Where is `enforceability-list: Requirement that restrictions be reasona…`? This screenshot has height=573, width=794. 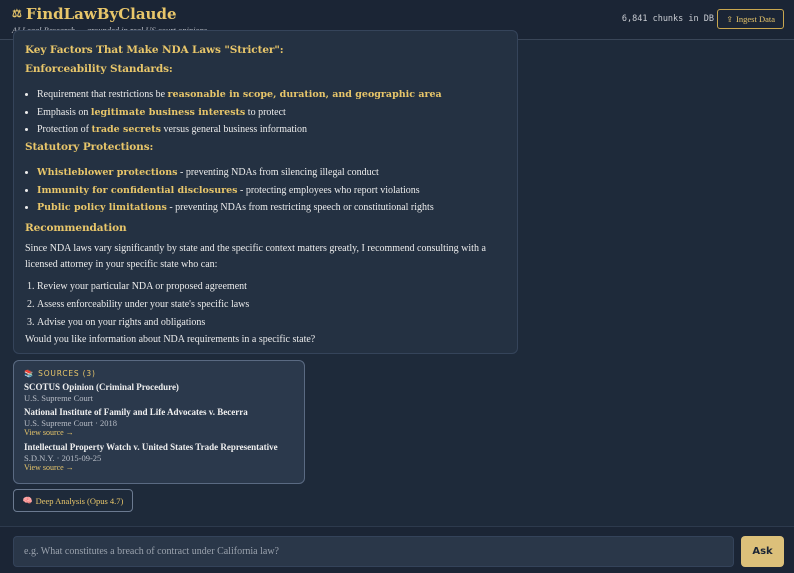 enforceability-list: Requirement that restrictions be reasona… is located at coordinates (265, 112).